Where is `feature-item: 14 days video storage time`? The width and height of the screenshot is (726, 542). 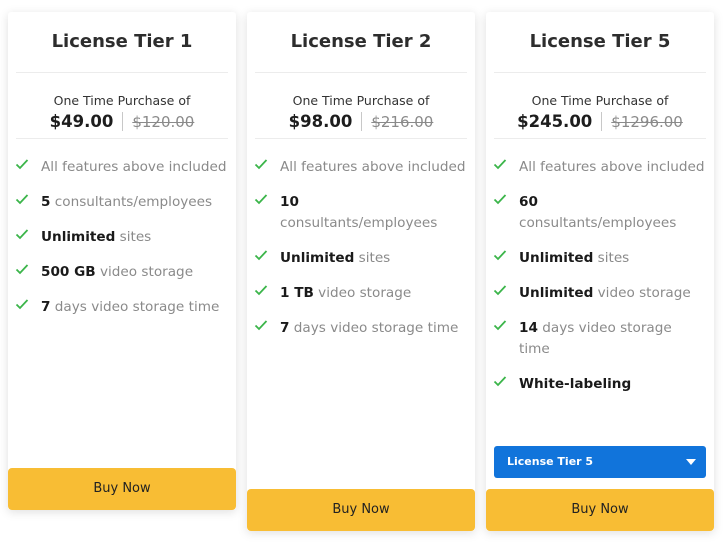
feature-item: 14 days video storage time is located at coordinates (600, 339).